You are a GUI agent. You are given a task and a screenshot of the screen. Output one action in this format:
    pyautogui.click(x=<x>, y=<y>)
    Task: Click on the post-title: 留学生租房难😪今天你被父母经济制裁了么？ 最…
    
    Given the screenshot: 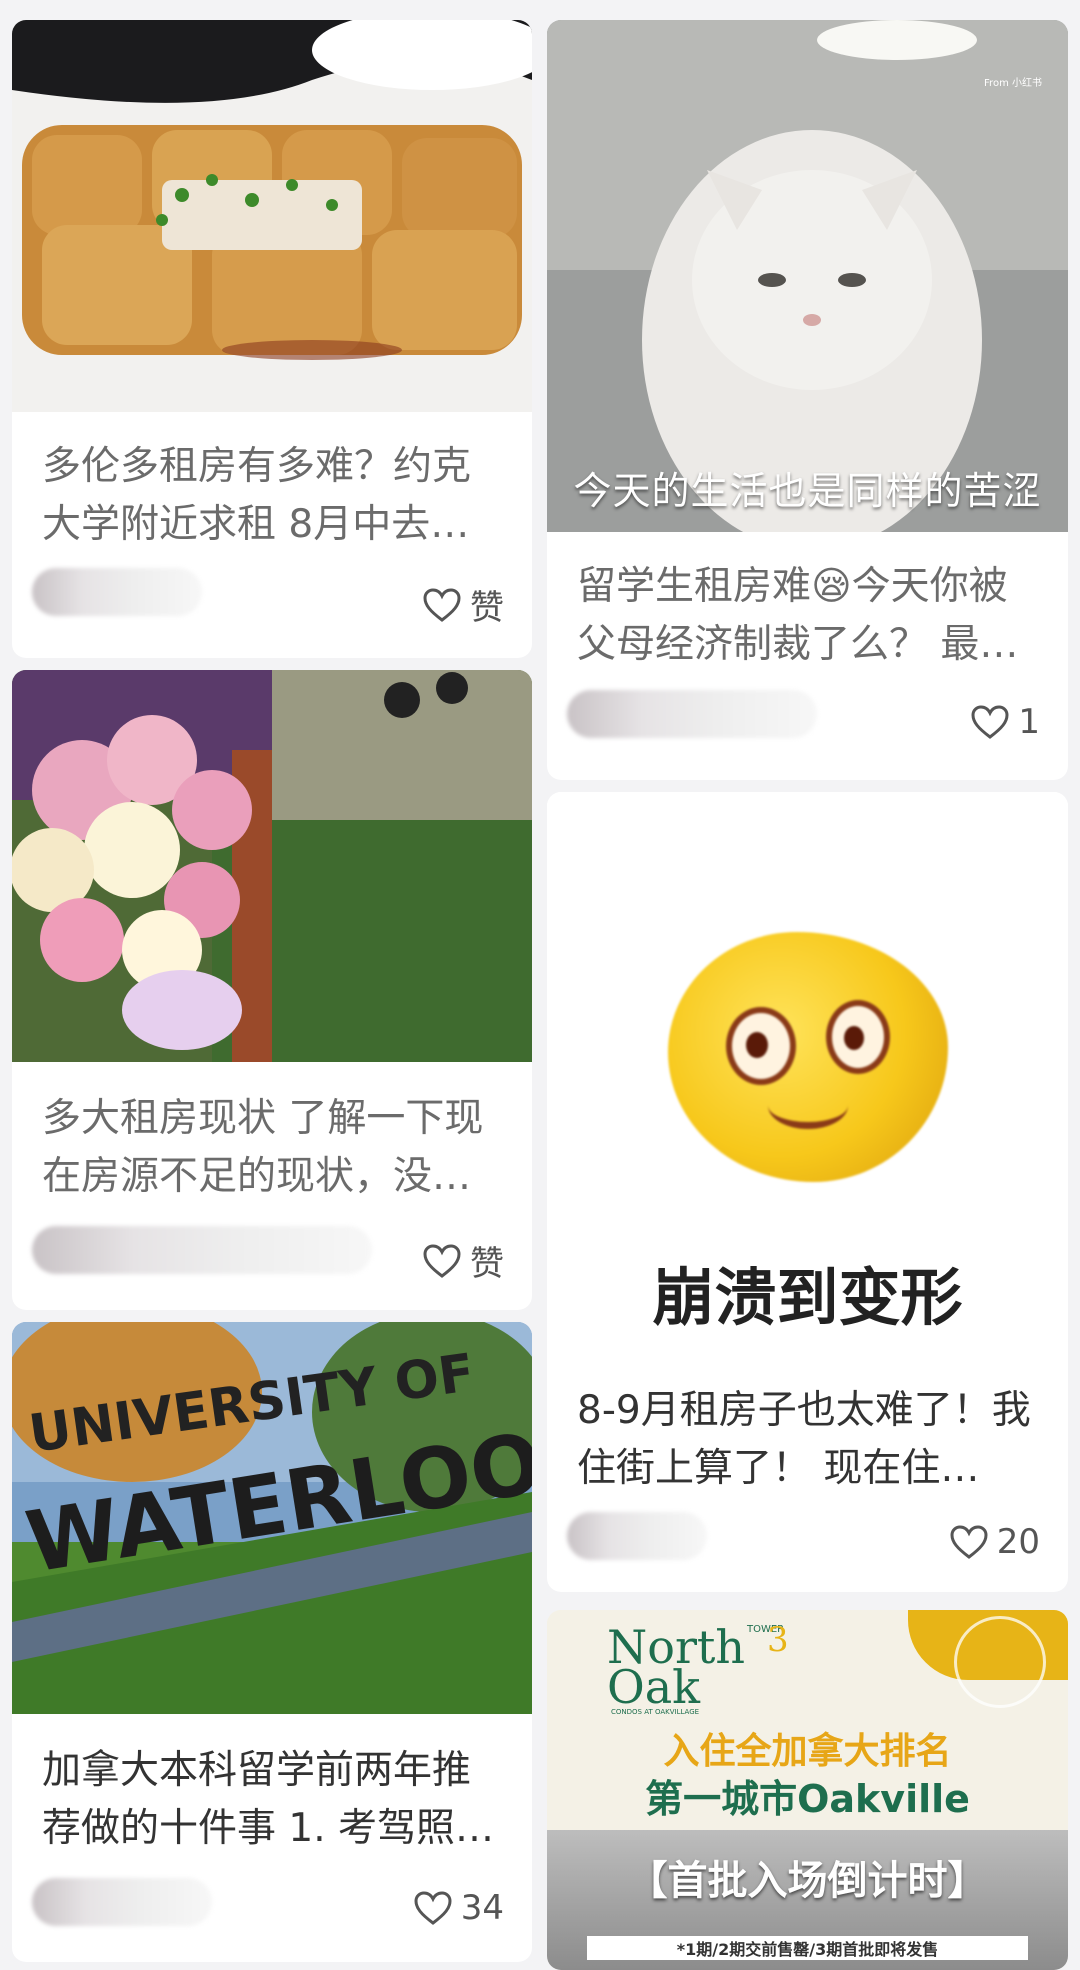 What is the action you would take?
    pyautogui.click(x=808, y=616)
    